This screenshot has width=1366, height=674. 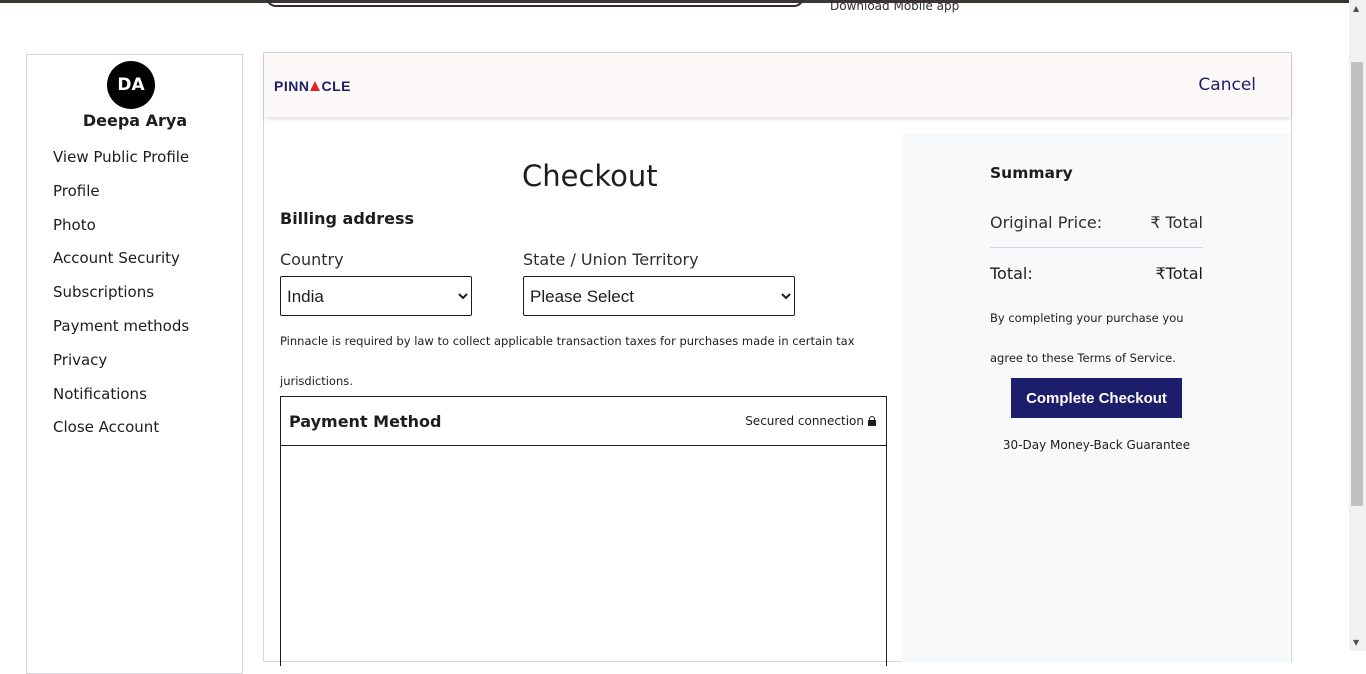 I want to click on avatar: DA, so click(x=131, y=85).